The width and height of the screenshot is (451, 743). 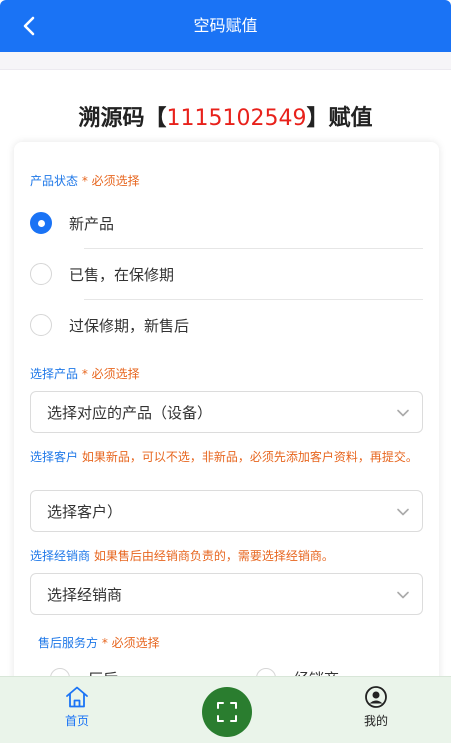 I want to click on scan-icon, so click(x=227, y=712).